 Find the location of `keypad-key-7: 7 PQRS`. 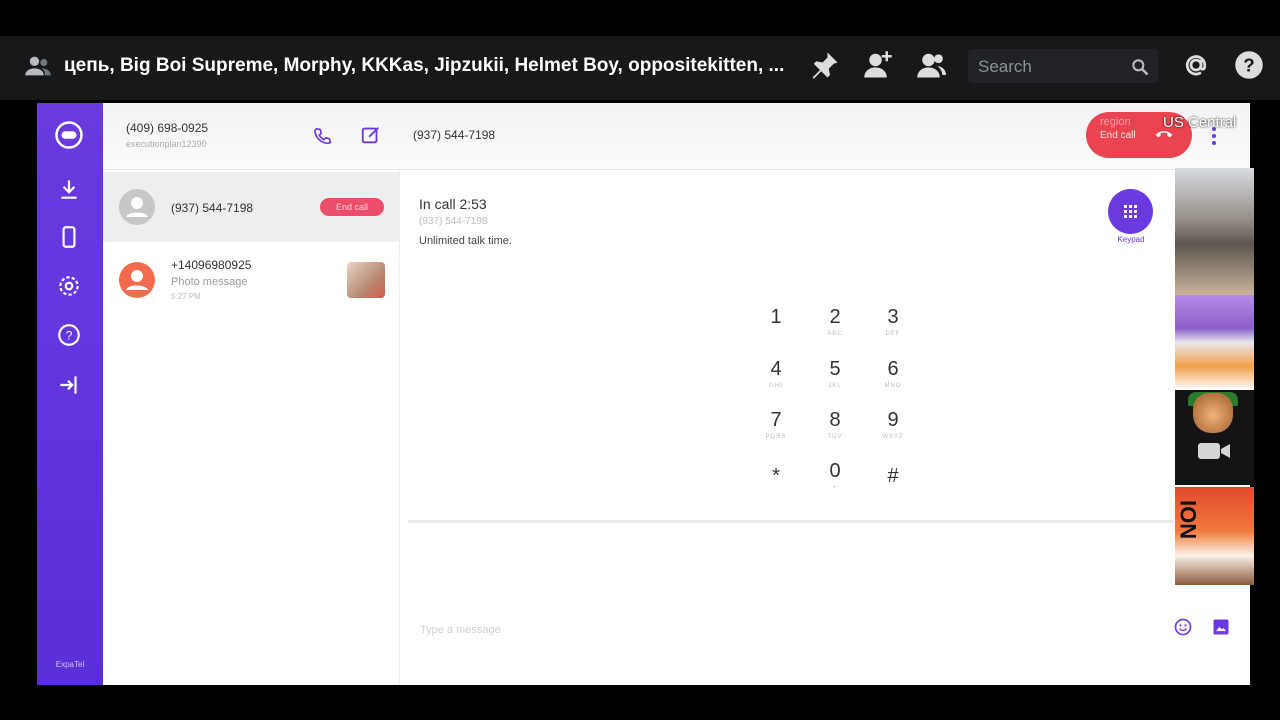

keypad-key-7: 7 PQRS is located at coordinates (776, 424).